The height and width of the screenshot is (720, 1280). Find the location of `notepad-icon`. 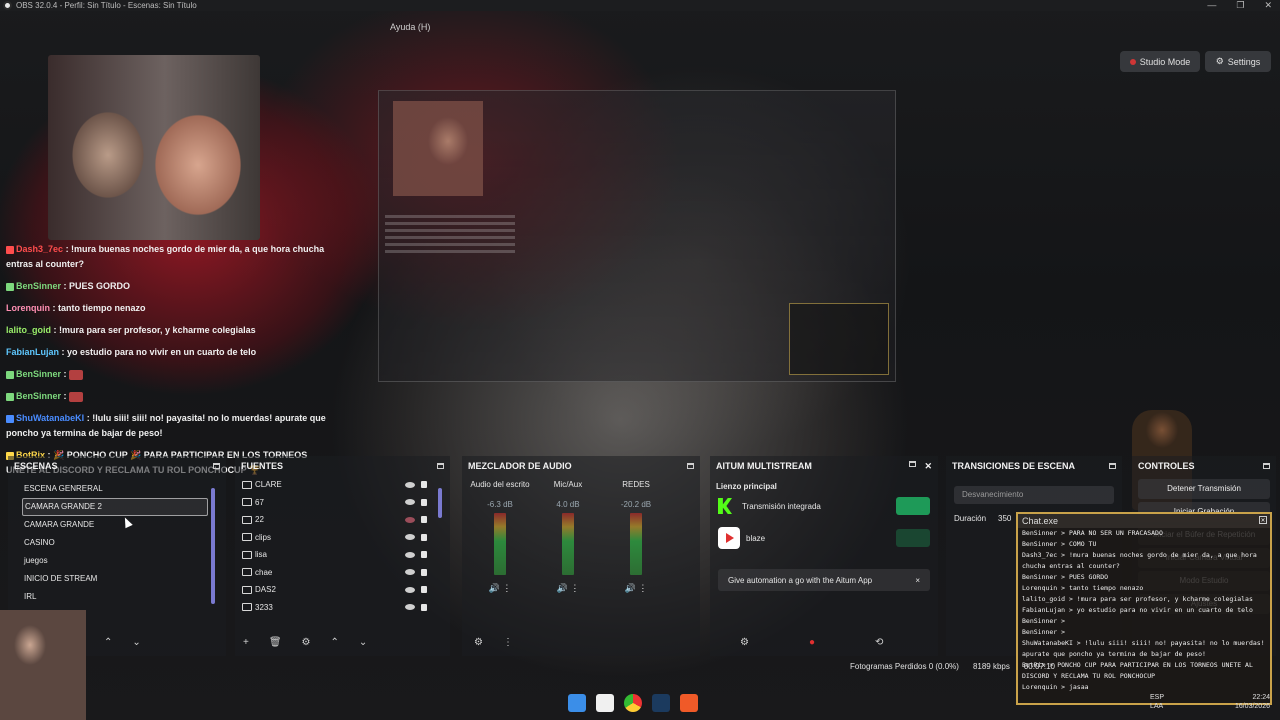

notepad-icon is located at coordinates (605, 703).